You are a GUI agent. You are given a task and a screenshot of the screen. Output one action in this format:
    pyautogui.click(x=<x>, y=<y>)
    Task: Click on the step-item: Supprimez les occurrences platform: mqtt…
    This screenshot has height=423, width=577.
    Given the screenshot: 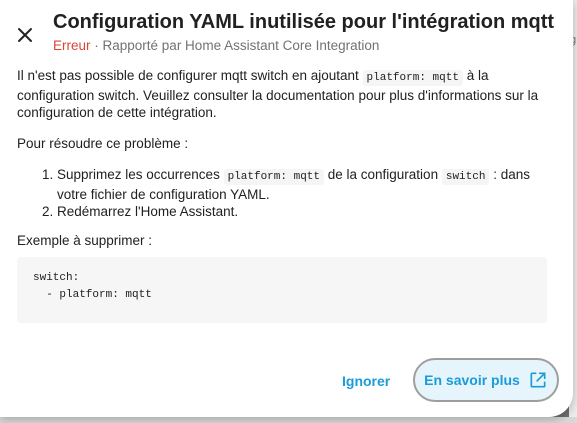 What is the action you would take?
    pyautogui.click(x=302, y=184)
    